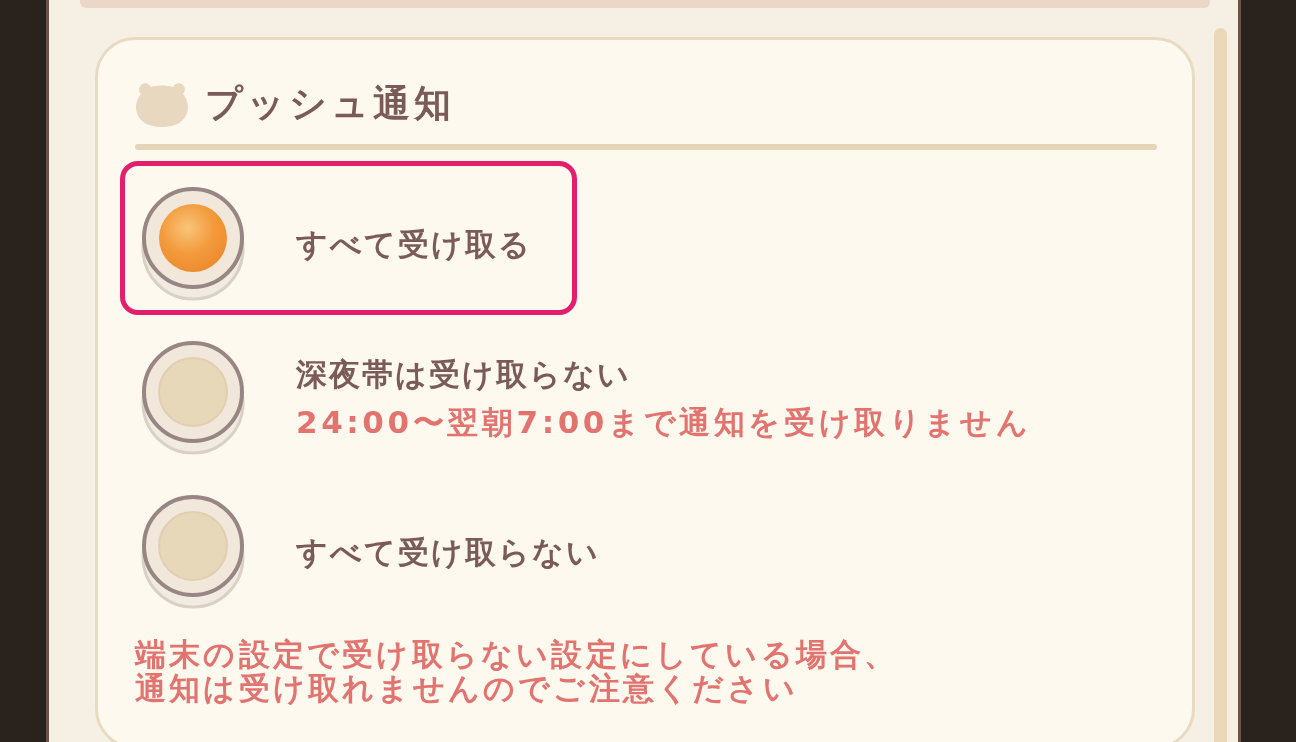 Image resolution: width=1296 pixels, height=742 pixels. I want to click on option-label: すべて受け取らない, so click(448, 552).